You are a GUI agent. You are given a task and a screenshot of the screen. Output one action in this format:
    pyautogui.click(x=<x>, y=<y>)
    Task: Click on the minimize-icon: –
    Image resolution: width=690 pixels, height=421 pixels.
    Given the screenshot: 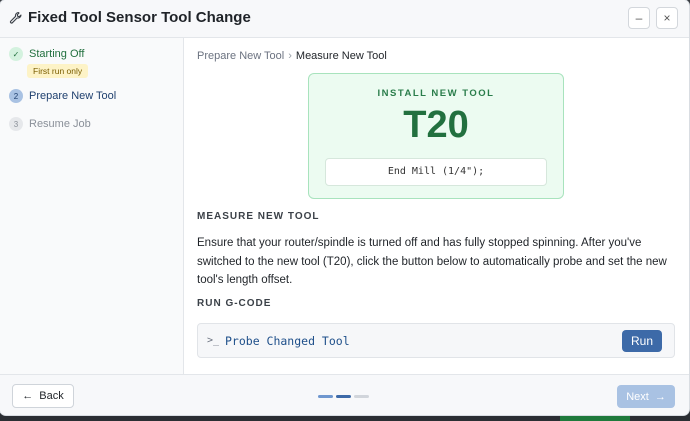 What is the action you would take?
    pyautogui.click(x=639, y=18)
    